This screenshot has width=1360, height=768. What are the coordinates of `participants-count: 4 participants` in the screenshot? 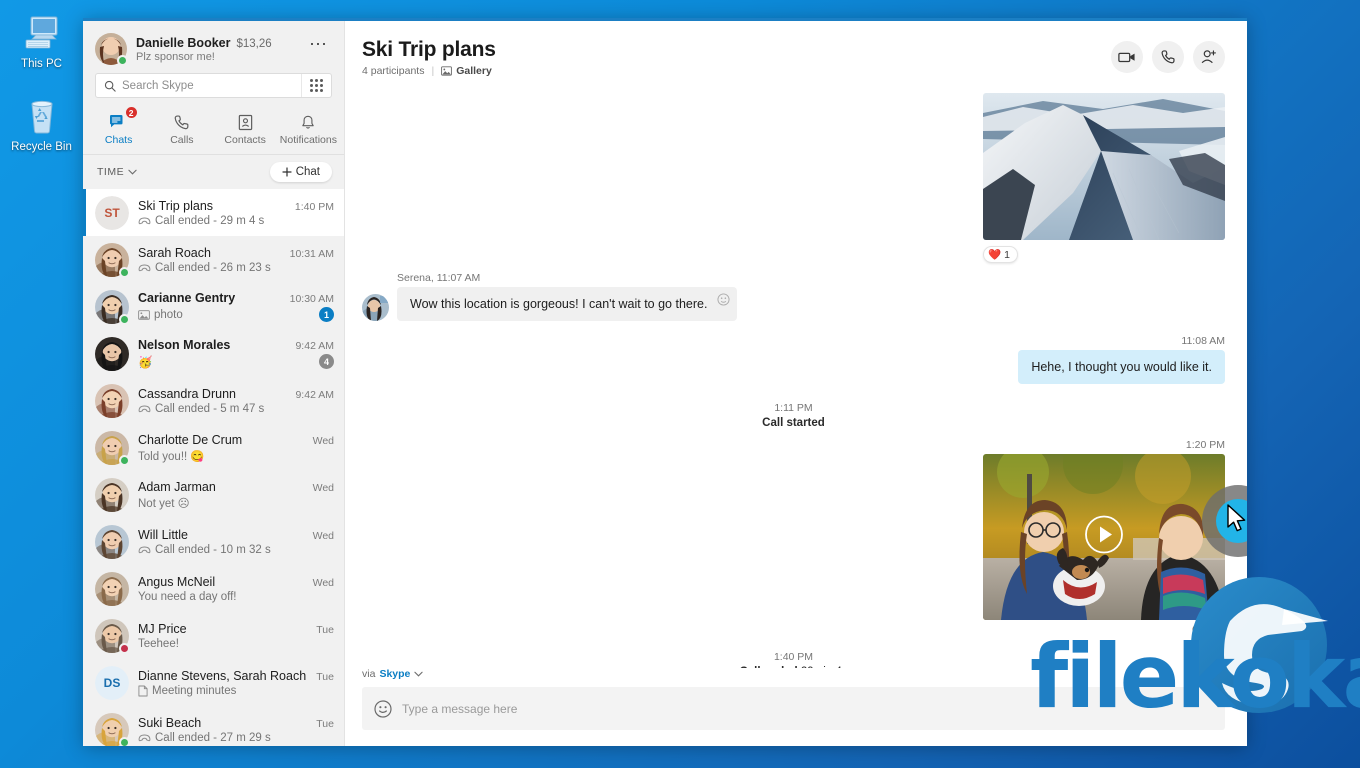 It's located at (393, 70).